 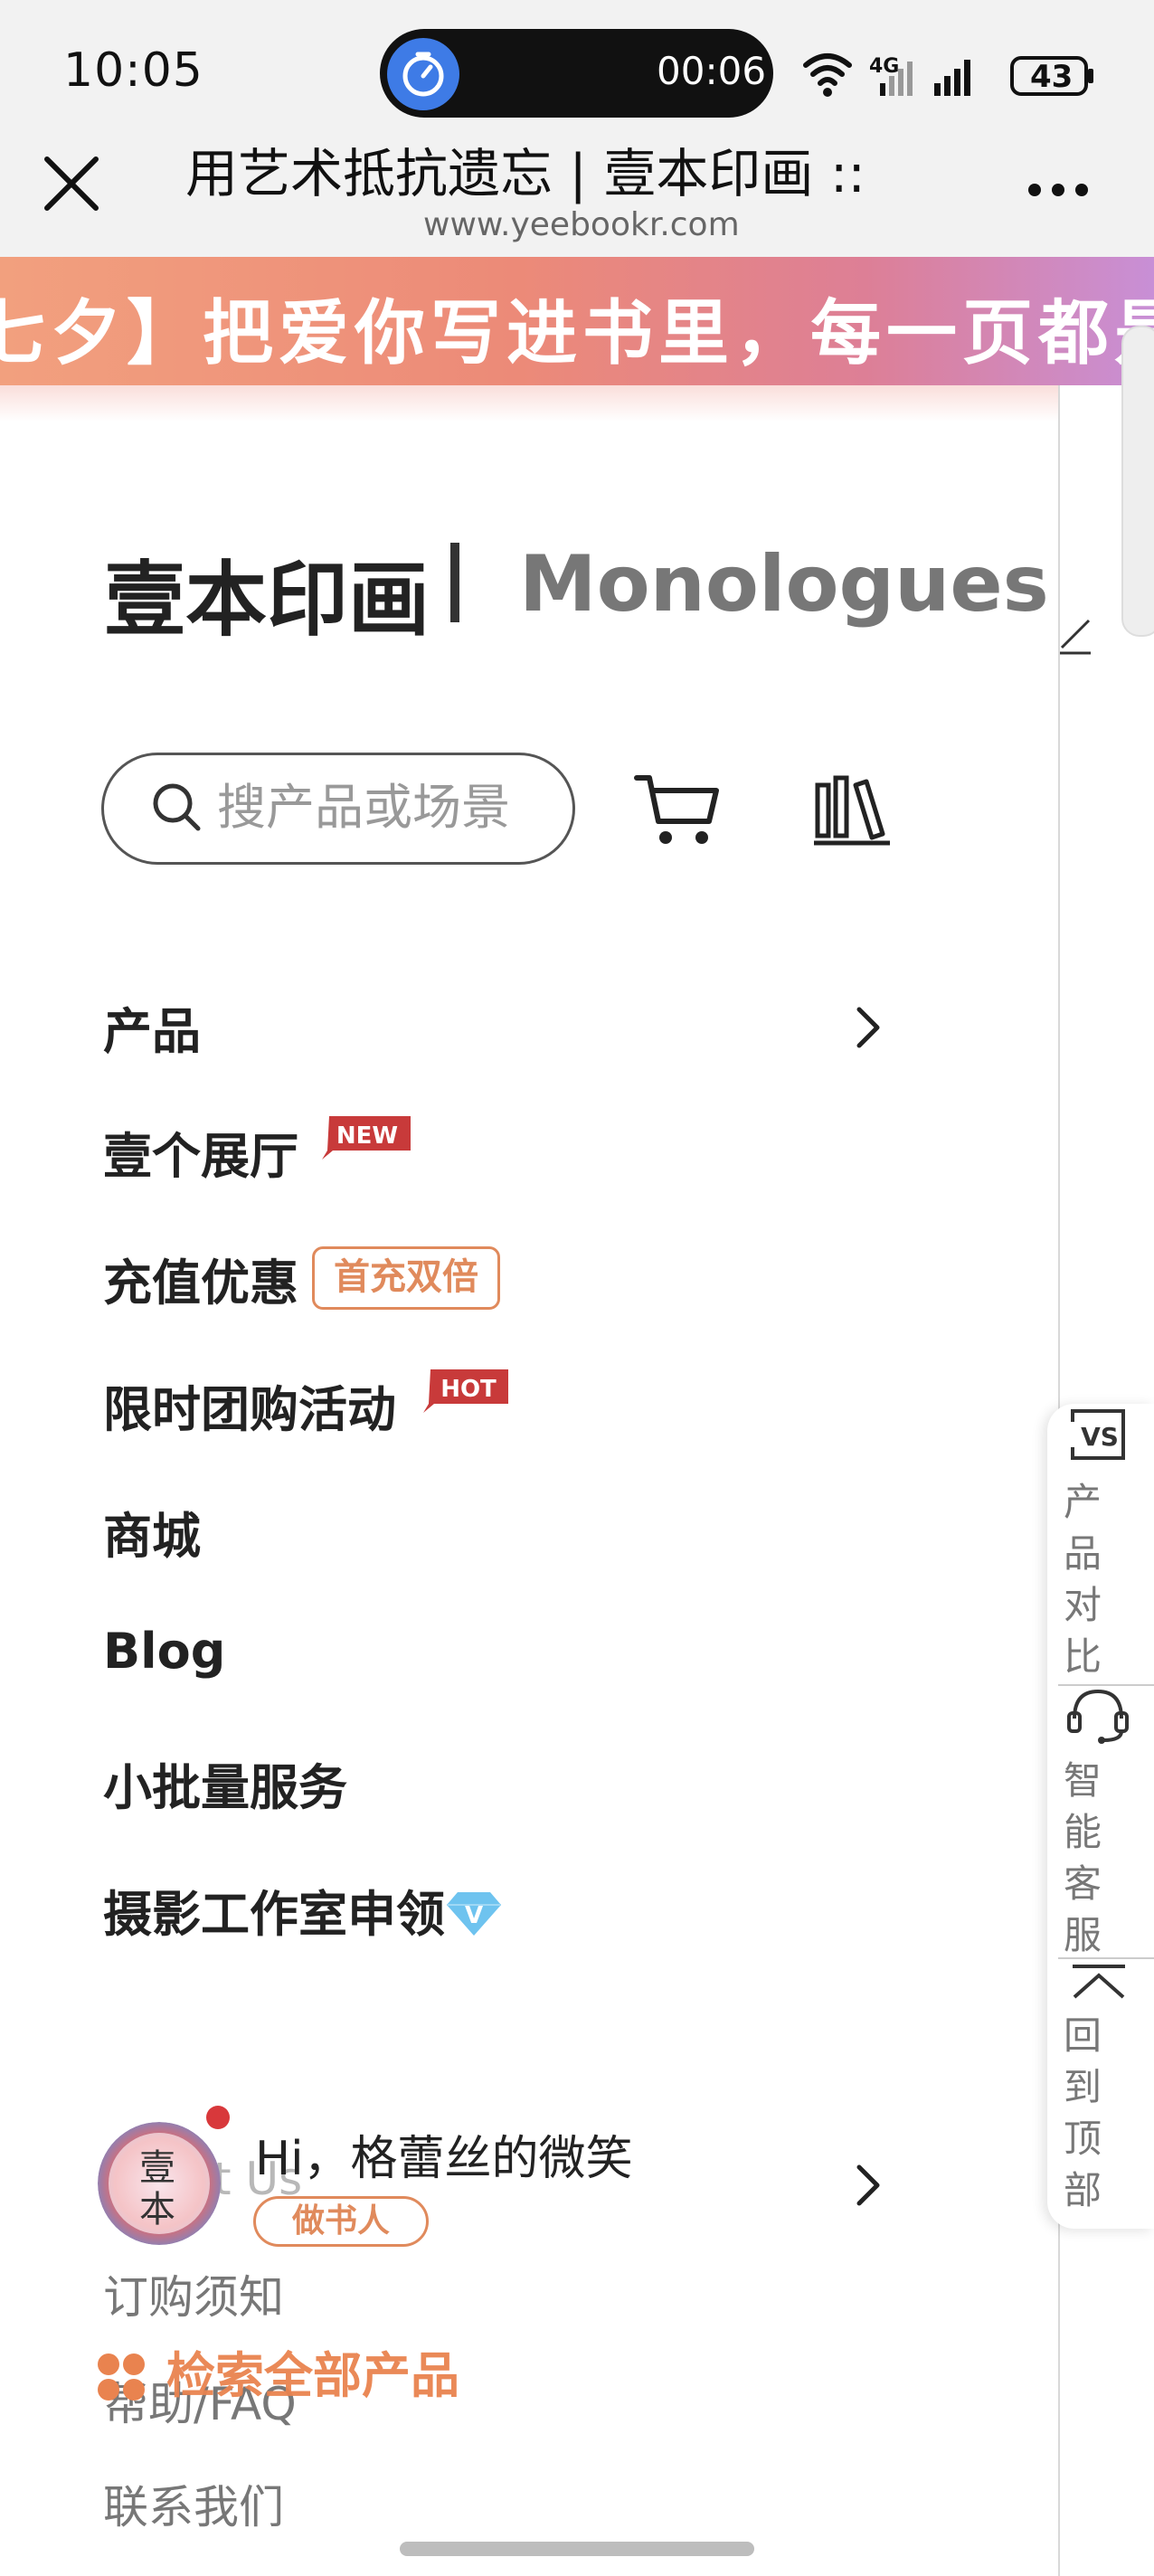 I want to click on status-icons: 4G 43, so click(x=950, y=74).